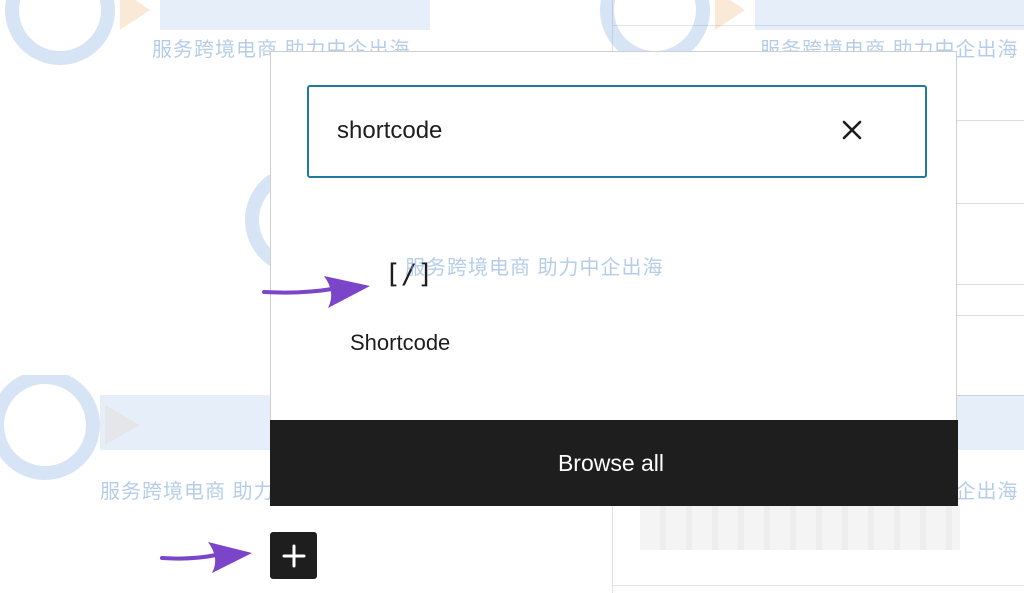 The width and height of the screenshot is (1024, 593). I want to click on block-search-input, so click(572, 131).